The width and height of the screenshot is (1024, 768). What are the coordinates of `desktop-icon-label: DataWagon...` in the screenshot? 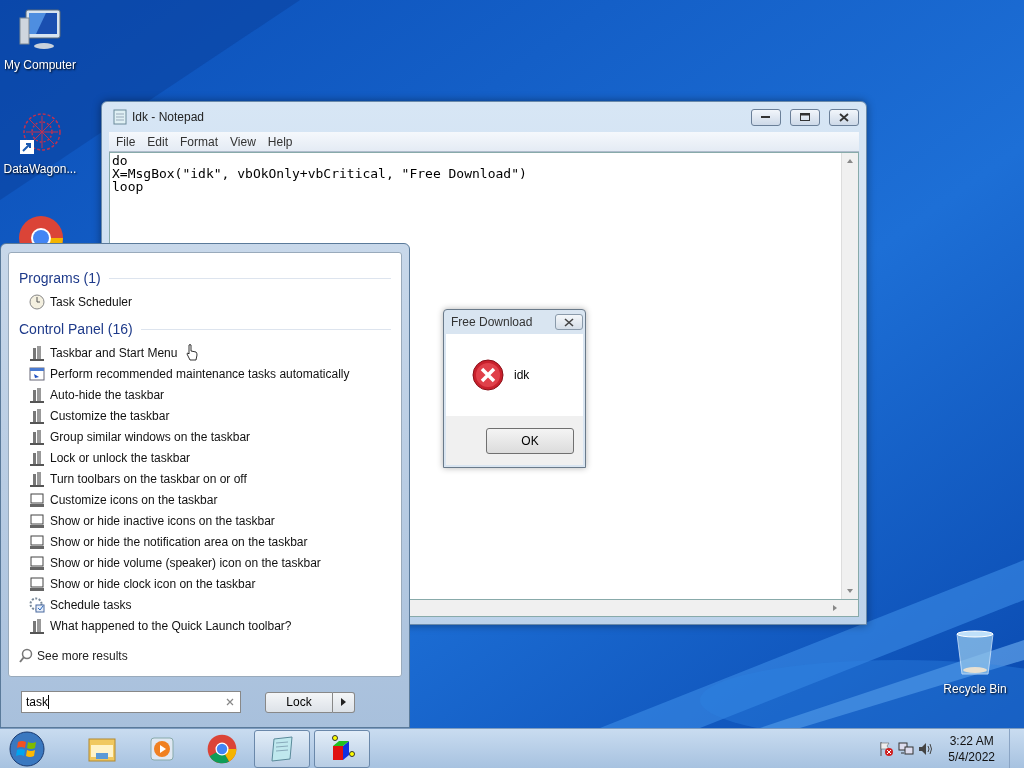 It's located at (40, 169).